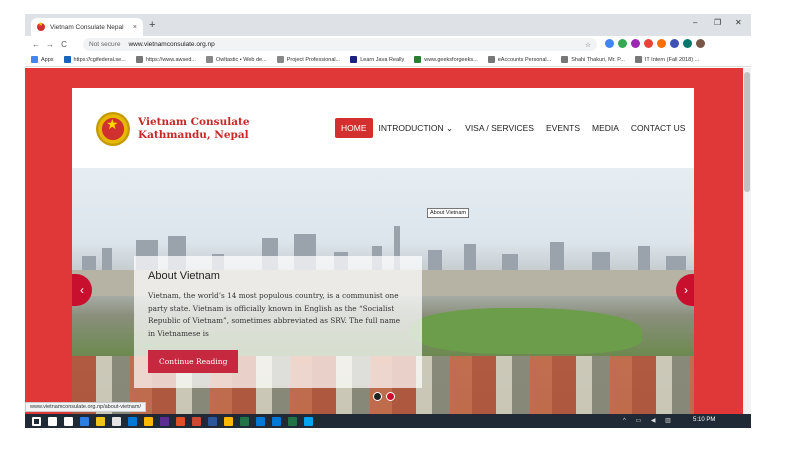 The image size is (800, 456). What do you see at coordinates (588, 45) in the screenshot?
I see `bookmark-star-icon: ☆` at bounding box center [588, 45].